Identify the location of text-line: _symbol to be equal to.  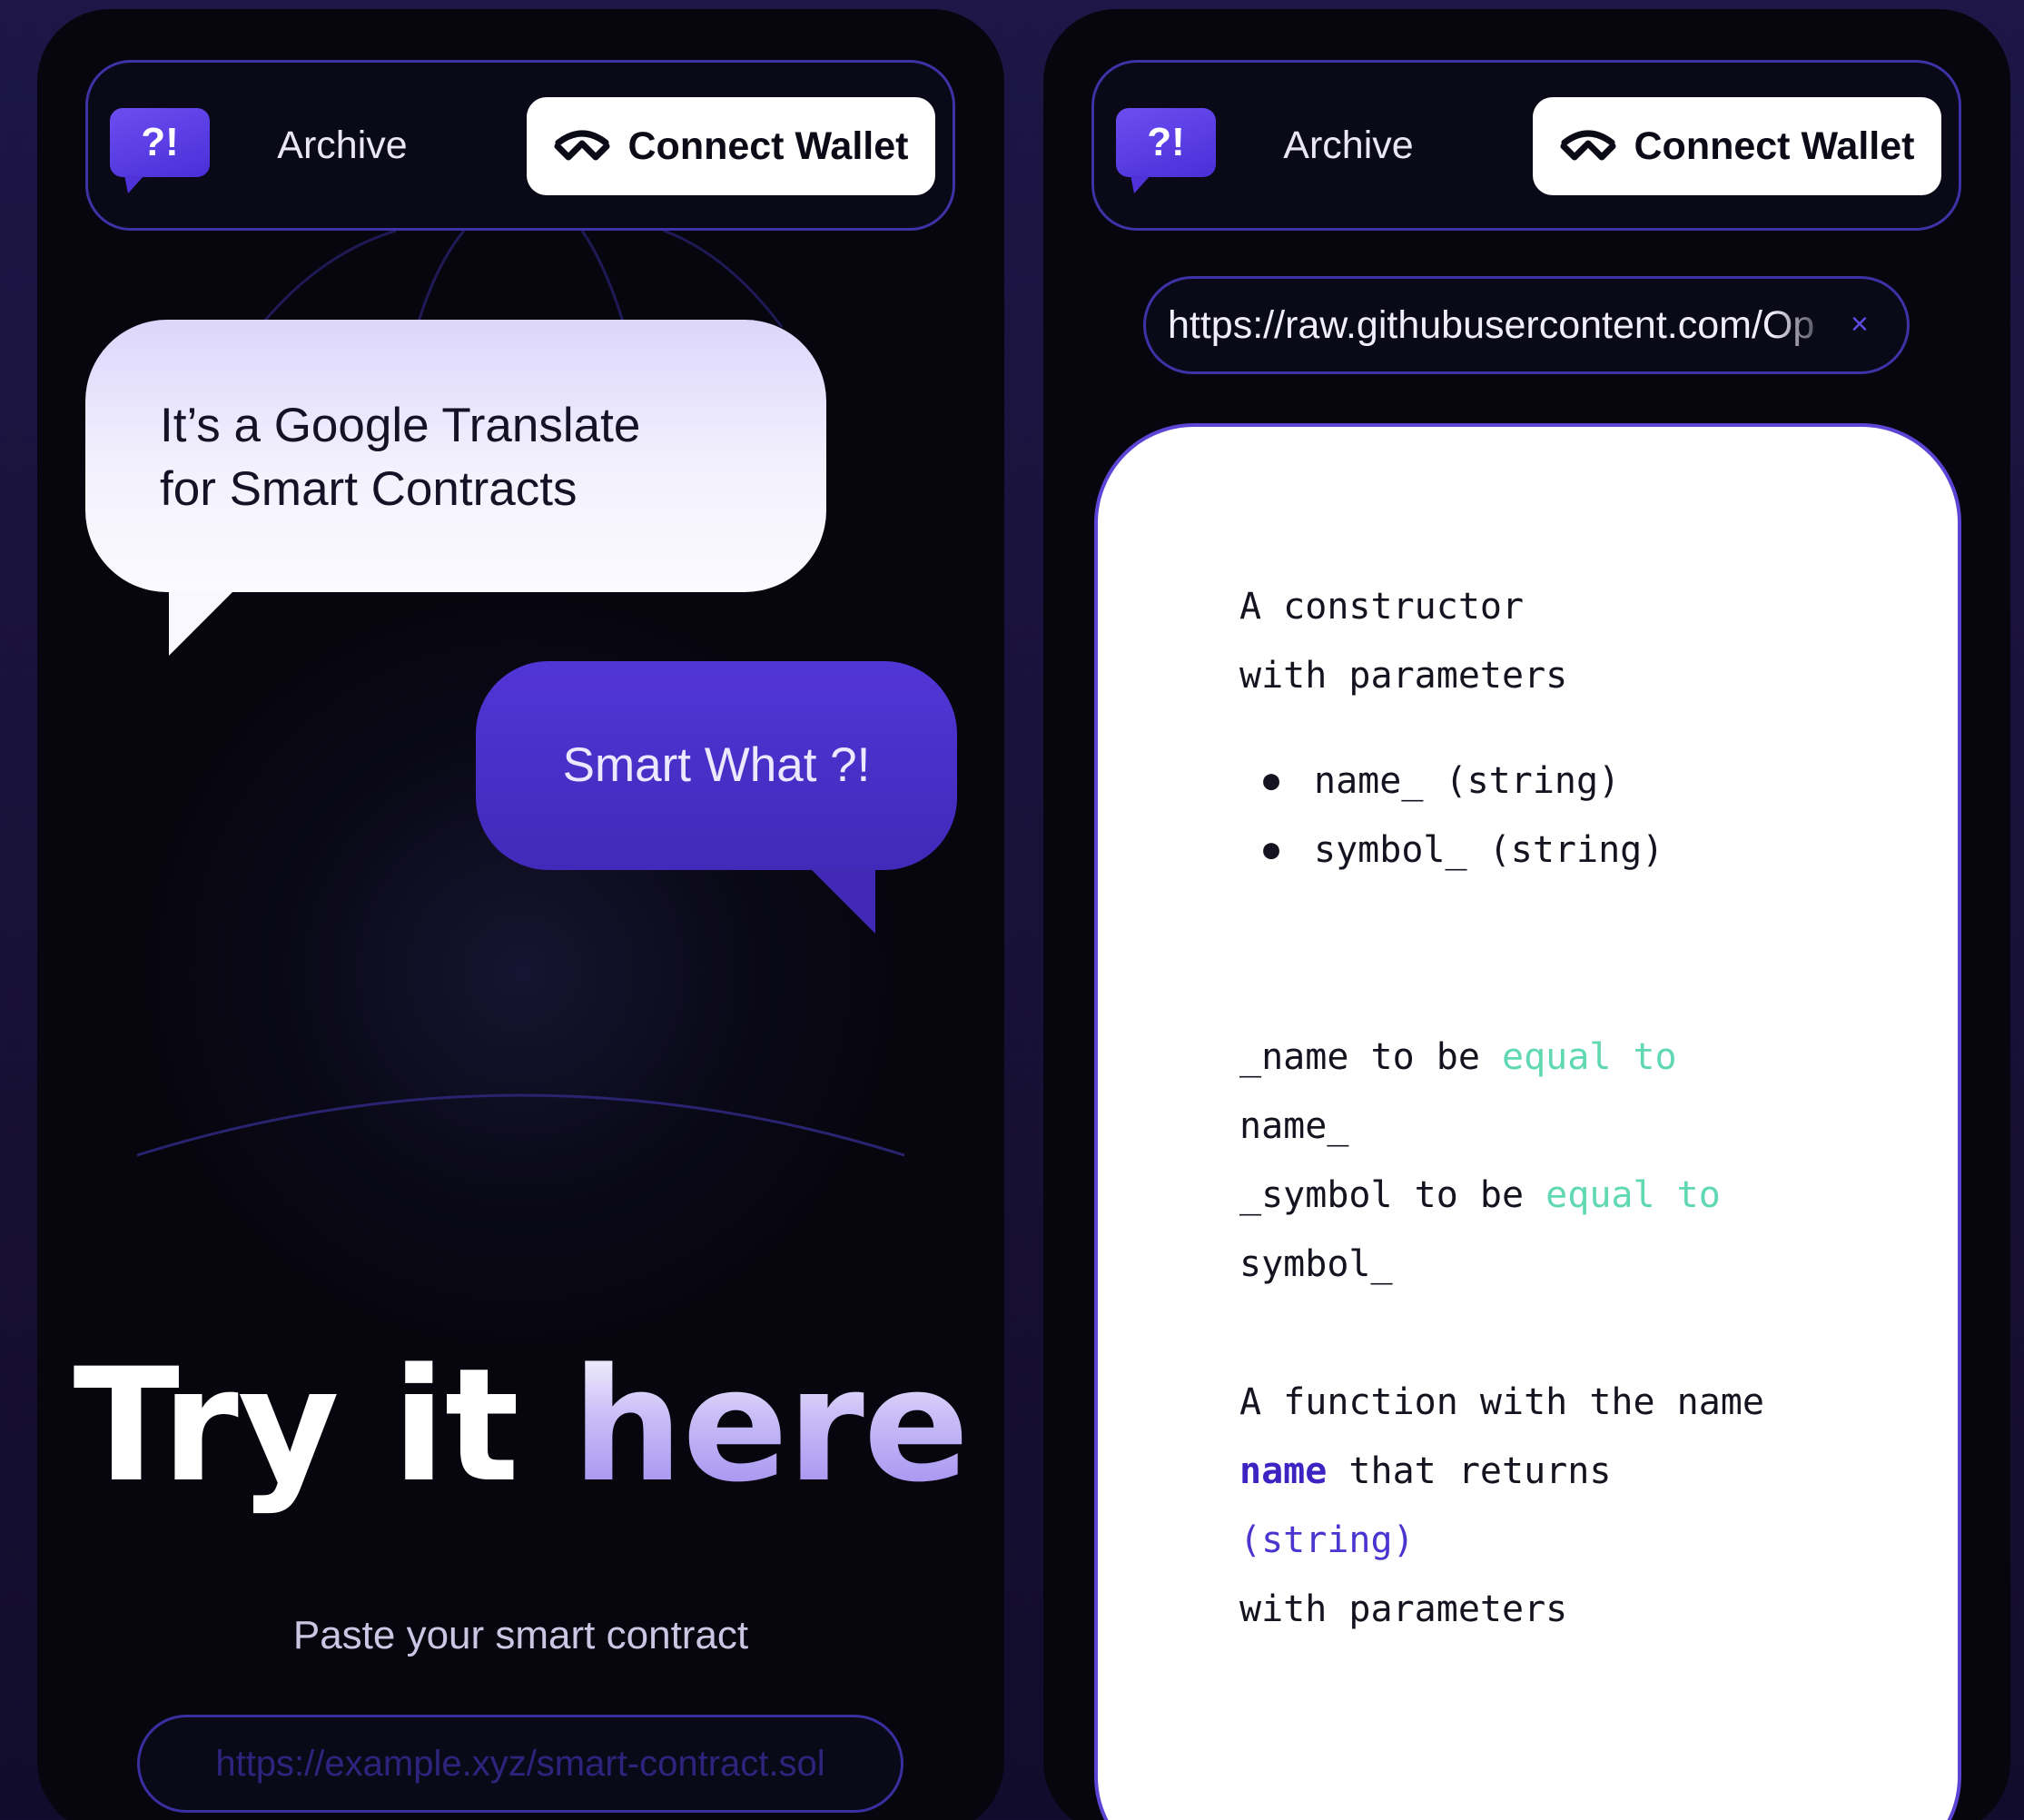
(1584, 1196).